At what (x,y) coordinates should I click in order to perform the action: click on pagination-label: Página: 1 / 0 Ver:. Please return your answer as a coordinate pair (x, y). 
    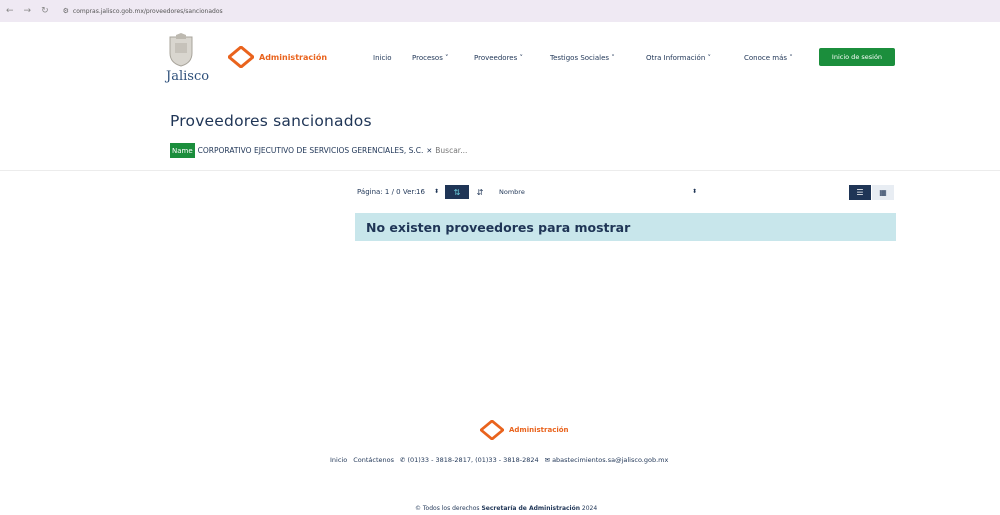
    Looking at the image, I should click on (387, 192).